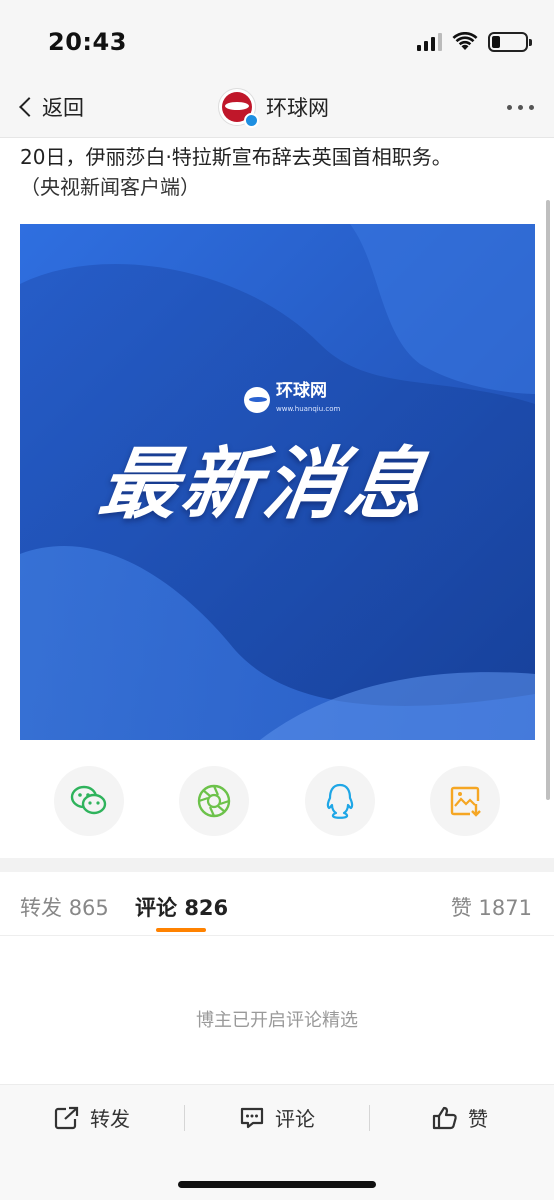  I want to click on verified-badge-icon, so click(251, 120).